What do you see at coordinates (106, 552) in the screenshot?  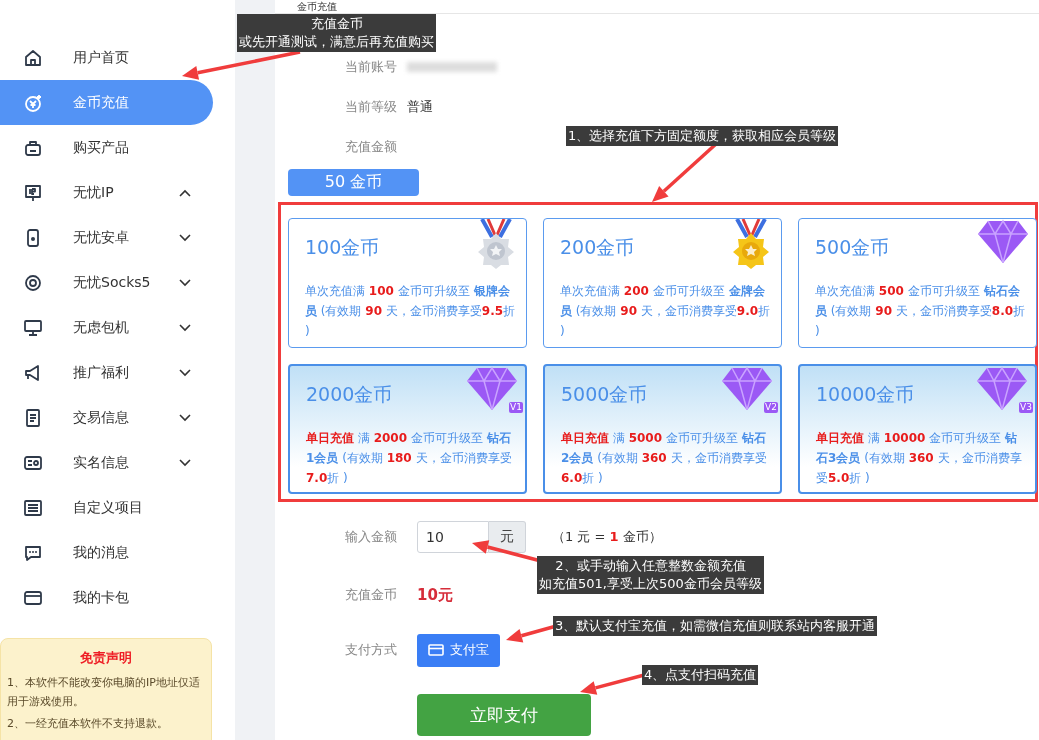 I see `sidebar-item: 我的消息` at bounding box center [106, 552].